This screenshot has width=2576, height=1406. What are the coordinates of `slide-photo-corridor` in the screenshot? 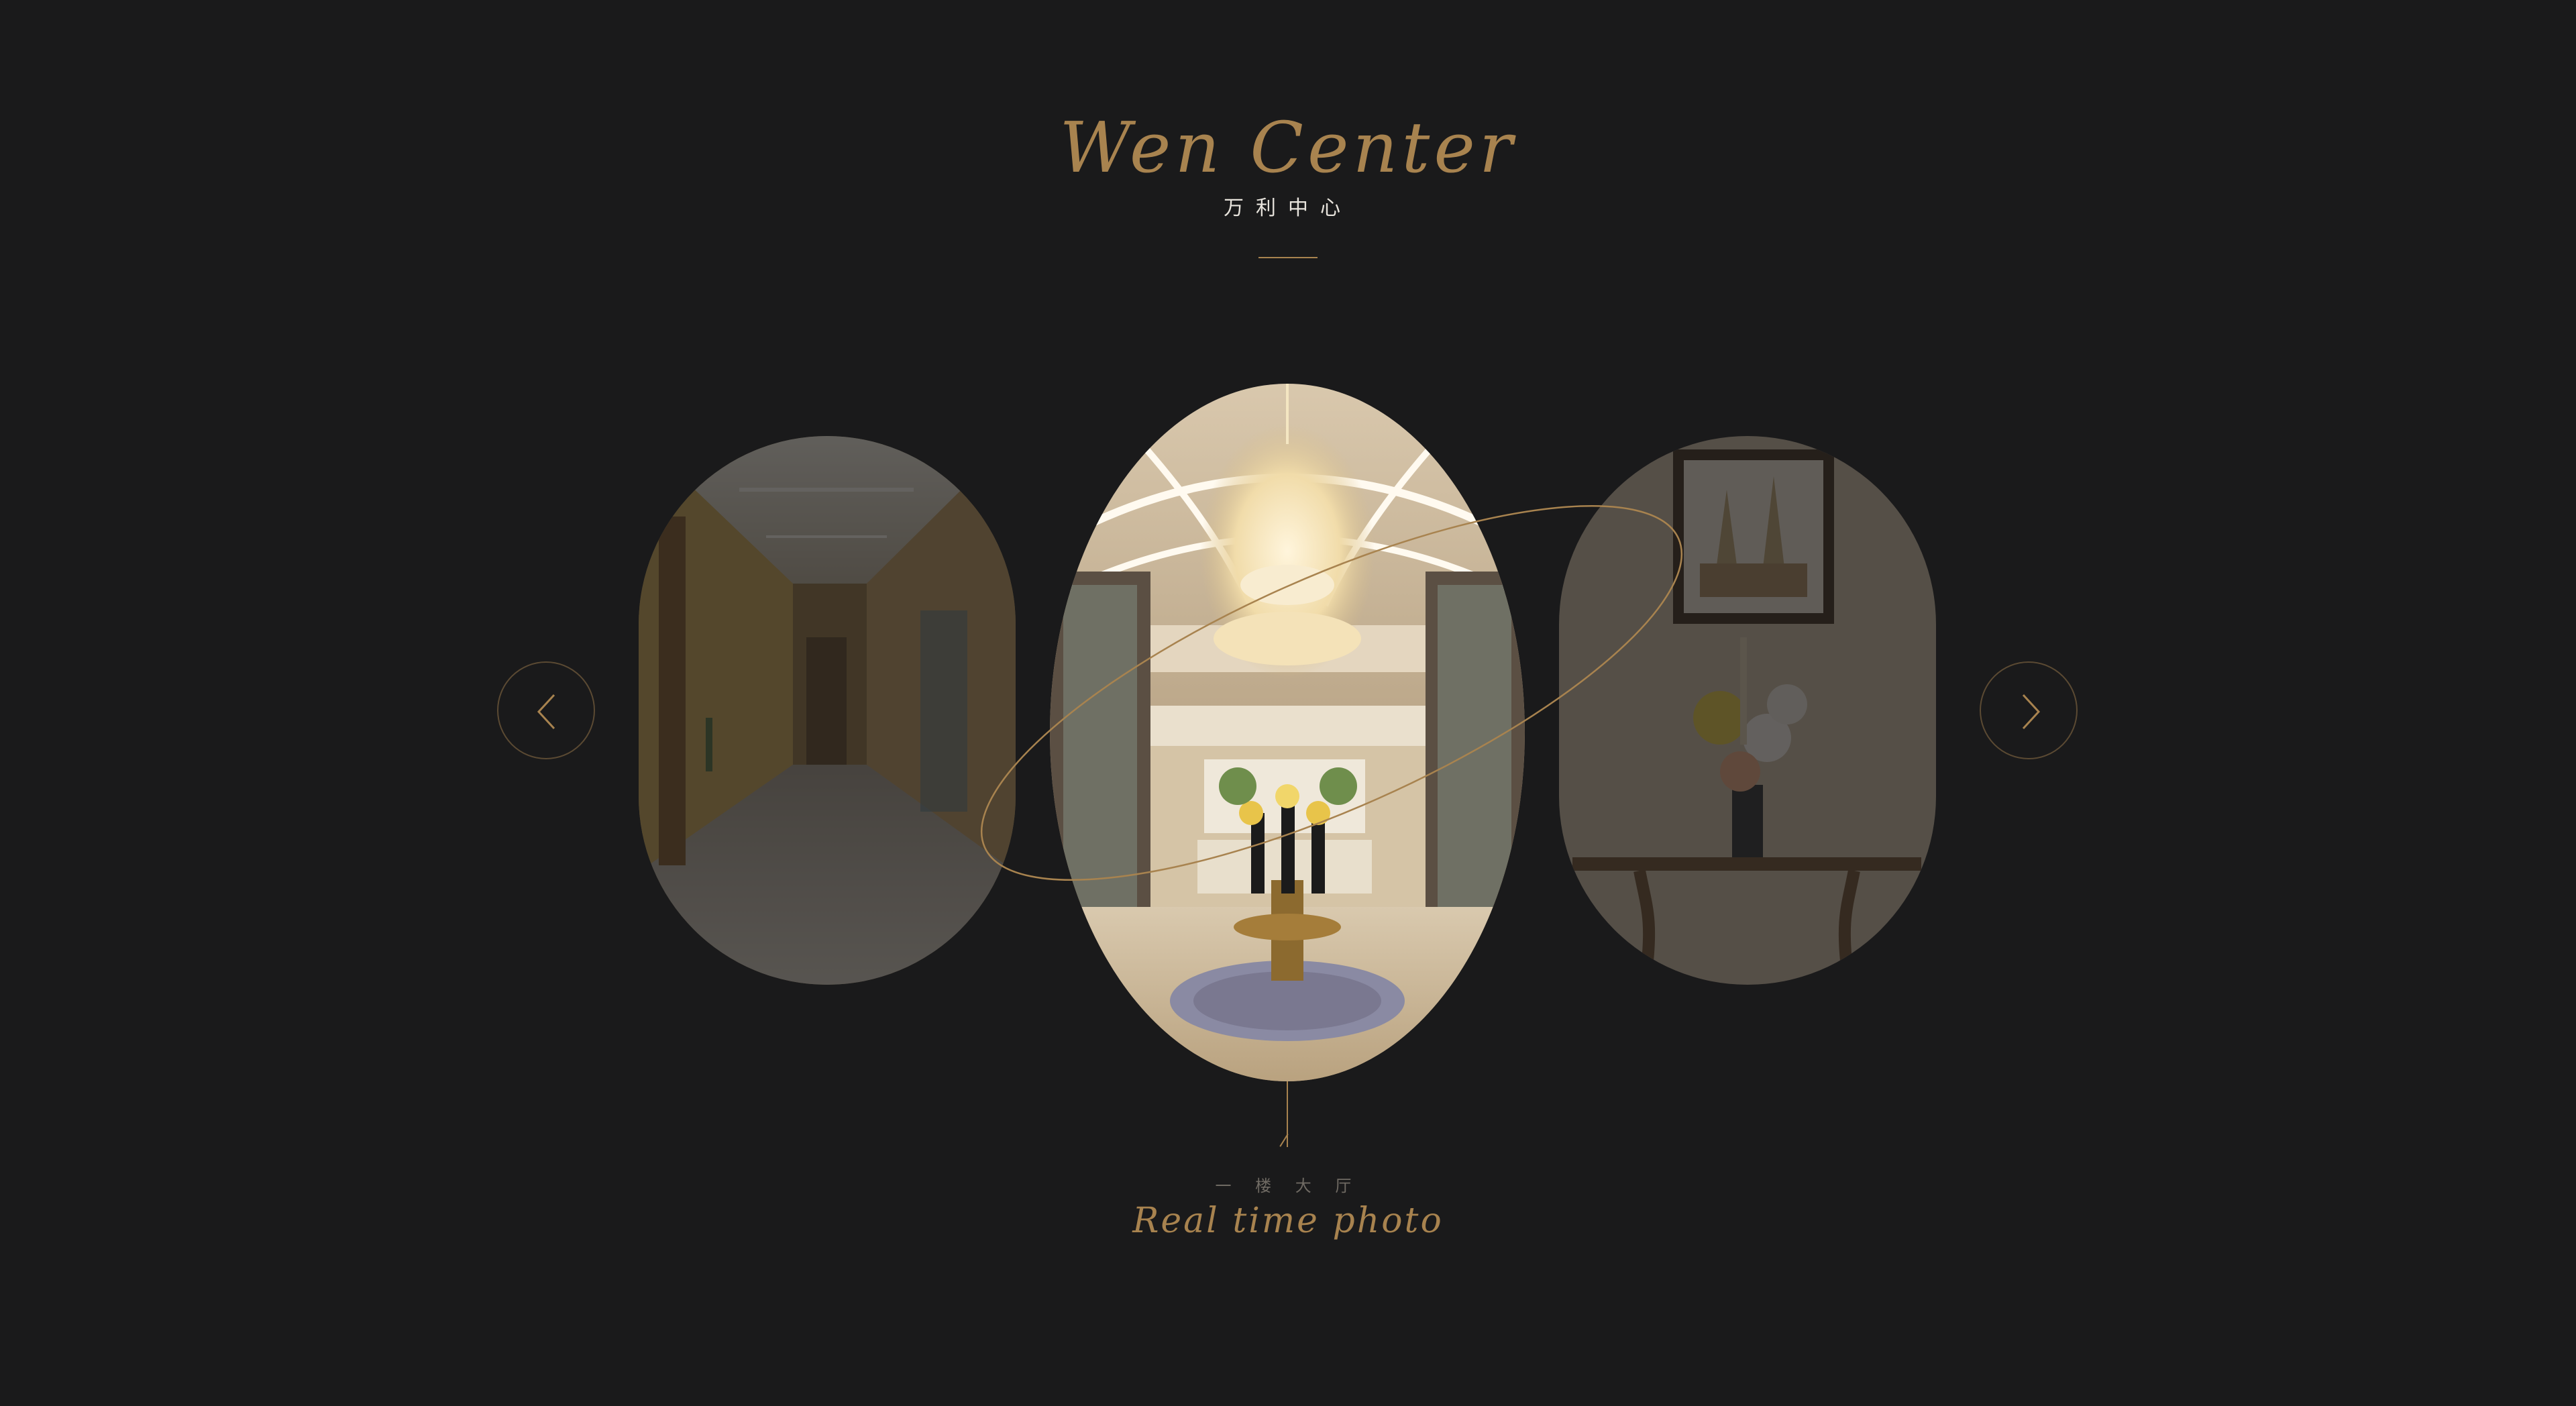 It's located at (827, 710).